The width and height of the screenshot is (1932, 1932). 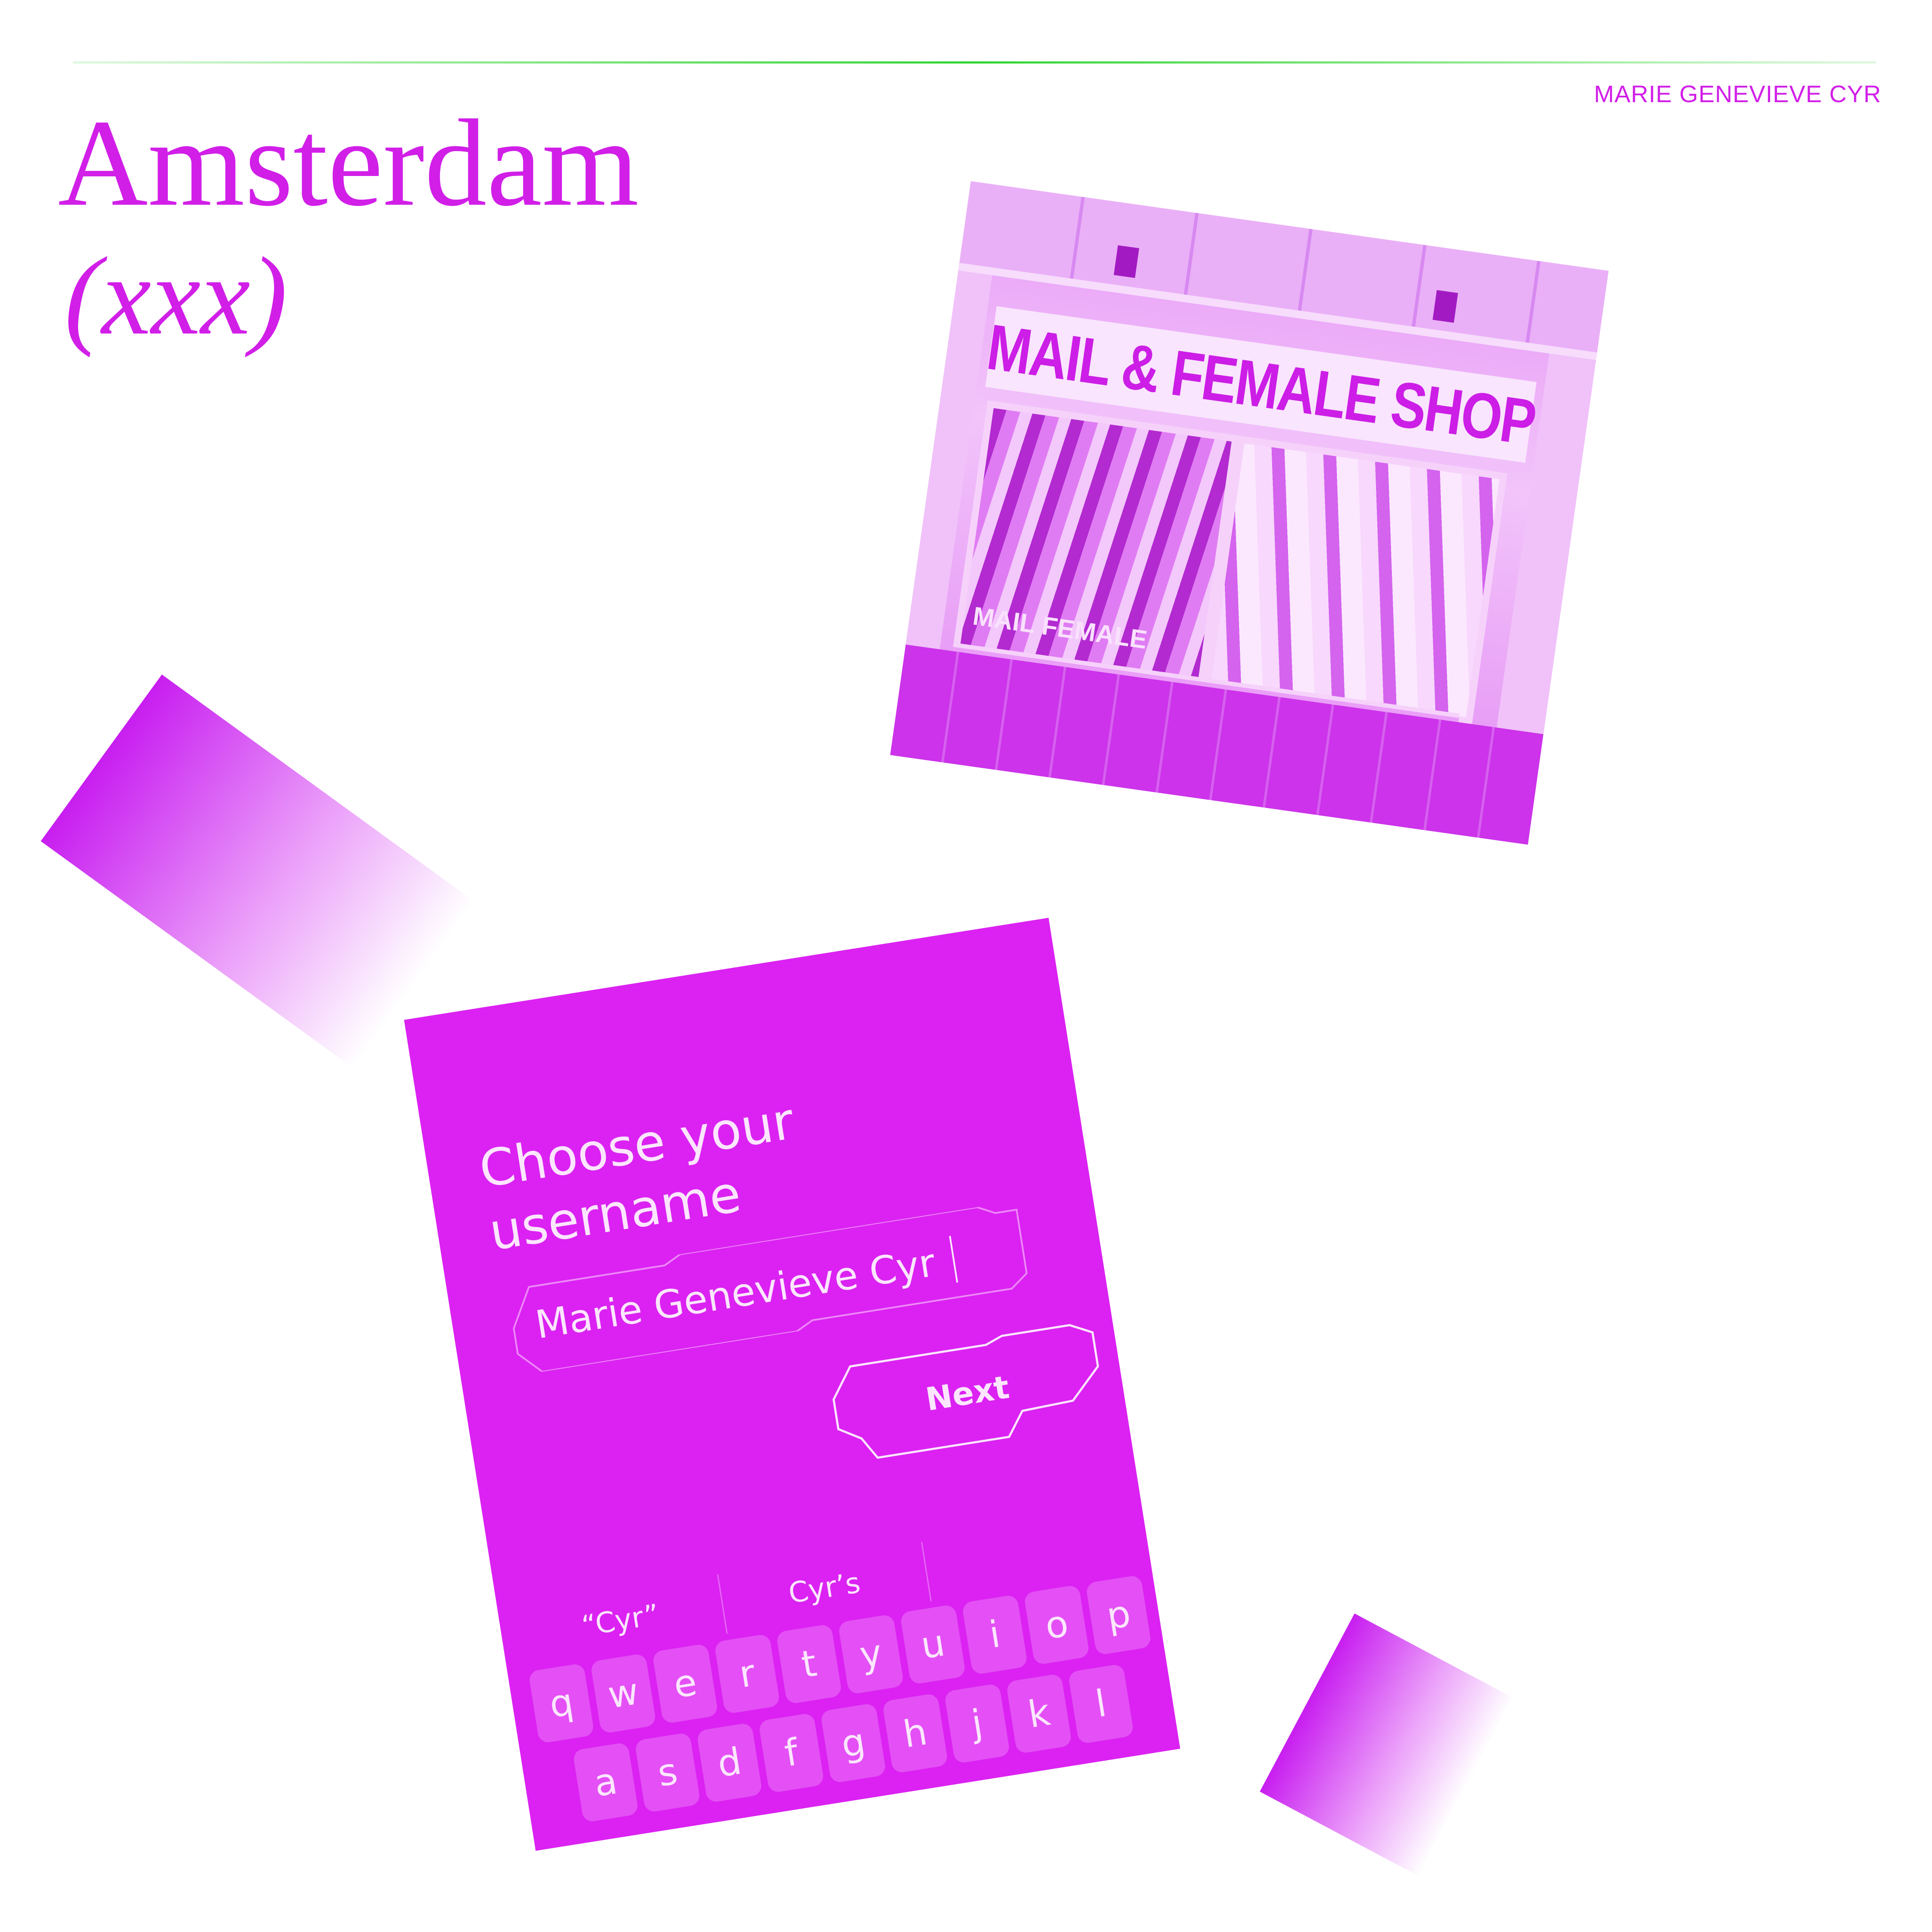 What do you see at coordinates (1038, 1713) in the screenshot?
I see `key-k: k` at bounding box center [1038, 1713].